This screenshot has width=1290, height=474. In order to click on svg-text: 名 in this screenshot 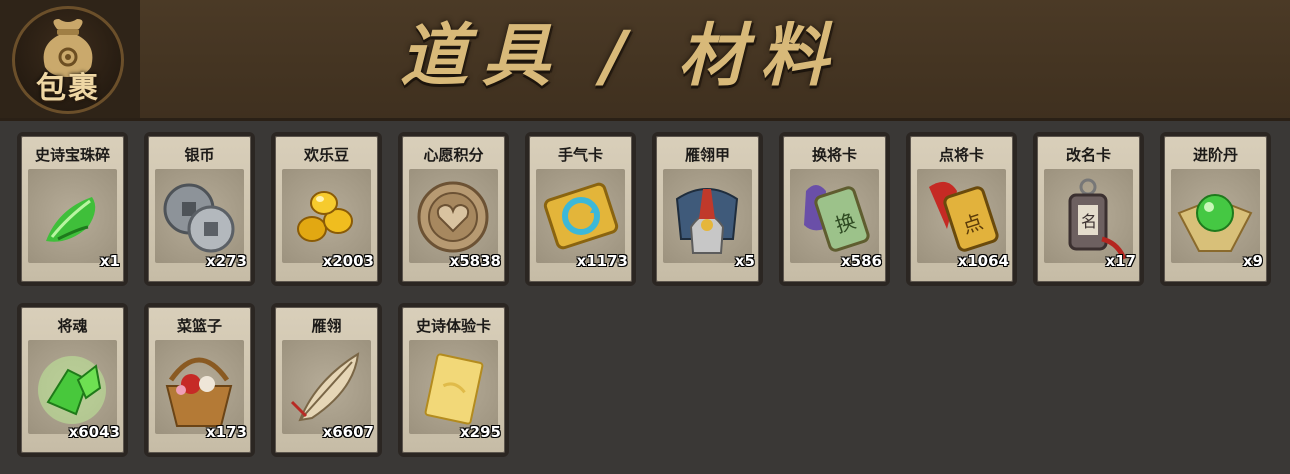, I will do `click(1089, 221)`.